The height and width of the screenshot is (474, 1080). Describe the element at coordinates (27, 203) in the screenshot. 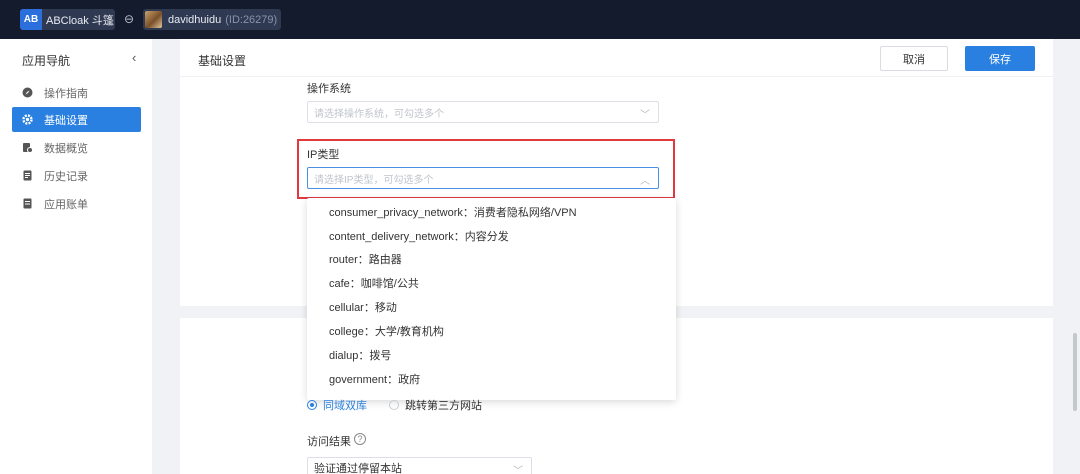

I see `bill-icon` at that location.